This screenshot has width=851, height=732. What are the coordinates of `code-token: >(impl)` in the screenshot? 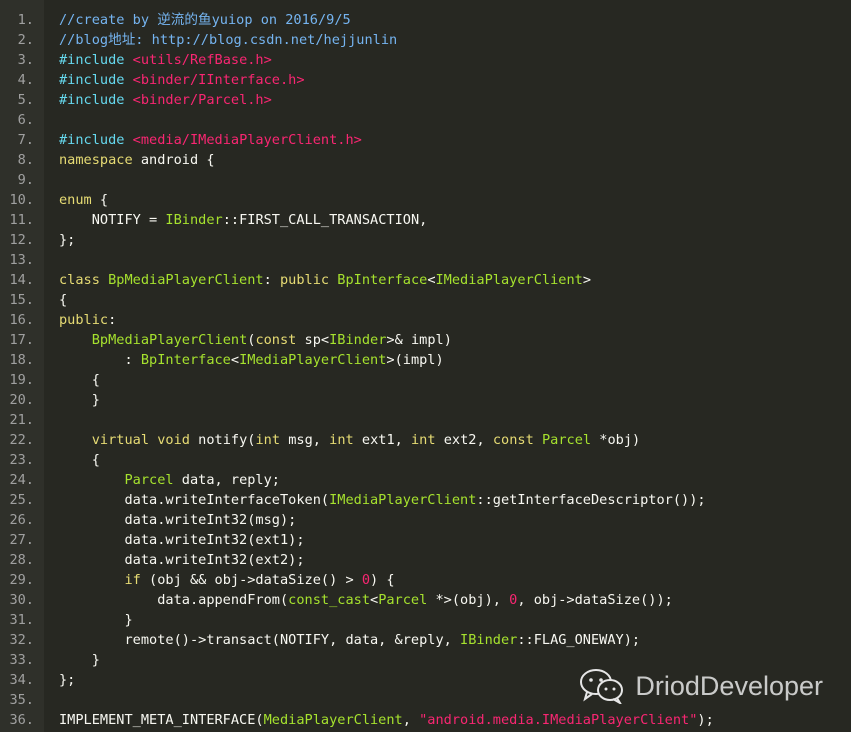 It's located at (415, 360).